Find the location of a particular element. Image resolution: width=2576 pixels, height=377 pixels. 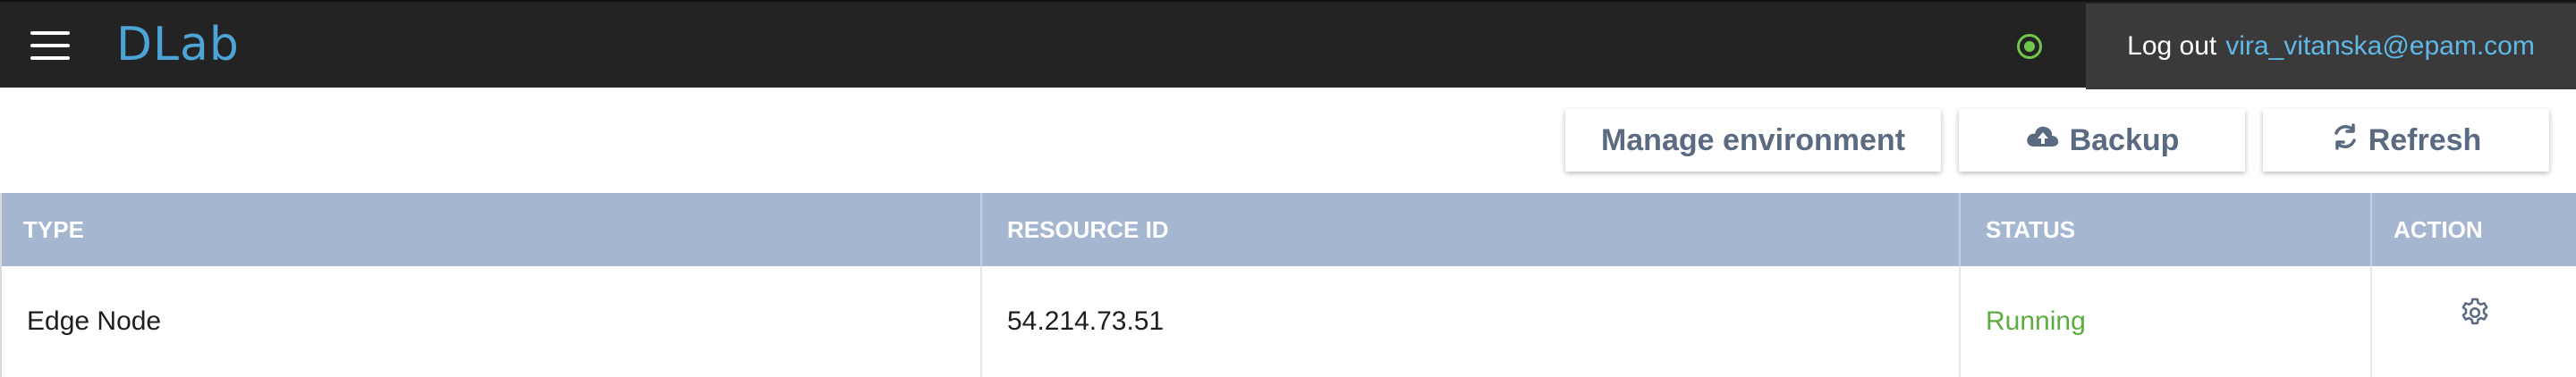

logout-link: Log out is located at coordinates (2171, 46).